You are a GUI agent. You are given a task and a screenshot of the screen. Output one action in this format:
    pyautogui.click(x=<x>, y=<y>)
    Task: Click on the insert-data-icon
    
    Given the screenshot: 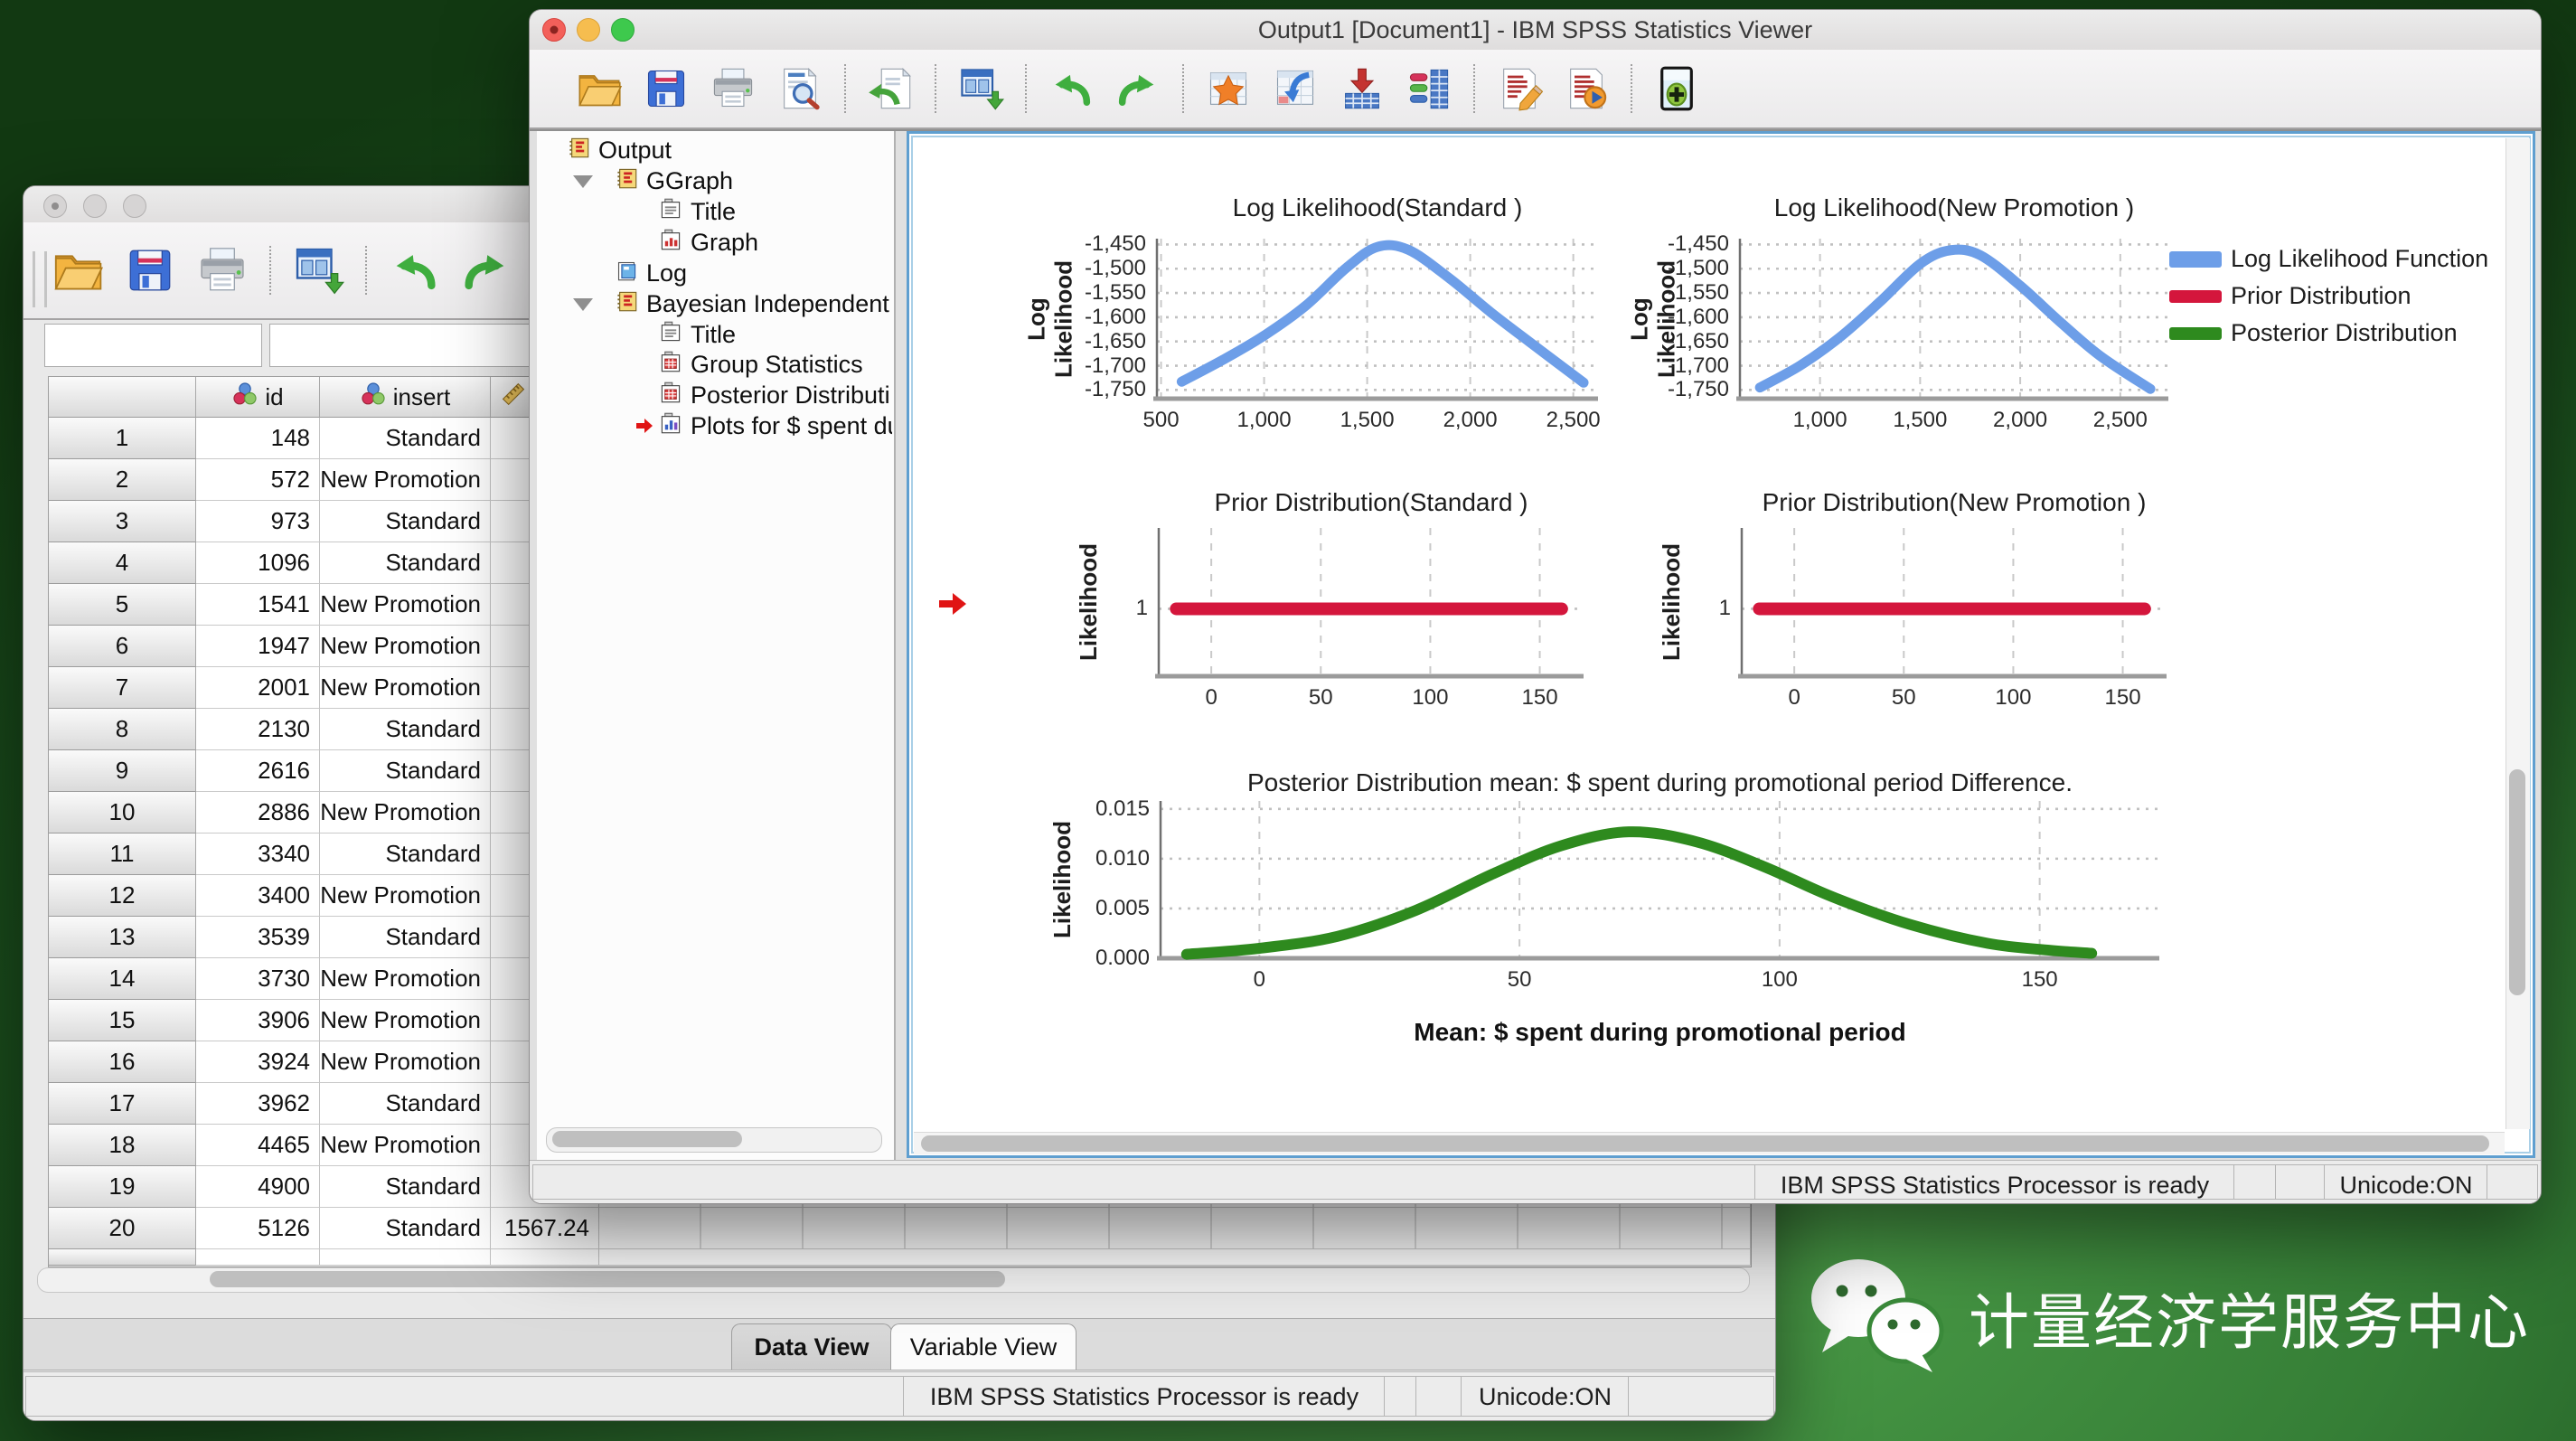 What is the action you would take?
    pyautogui.click(x=1363, y=88)
    